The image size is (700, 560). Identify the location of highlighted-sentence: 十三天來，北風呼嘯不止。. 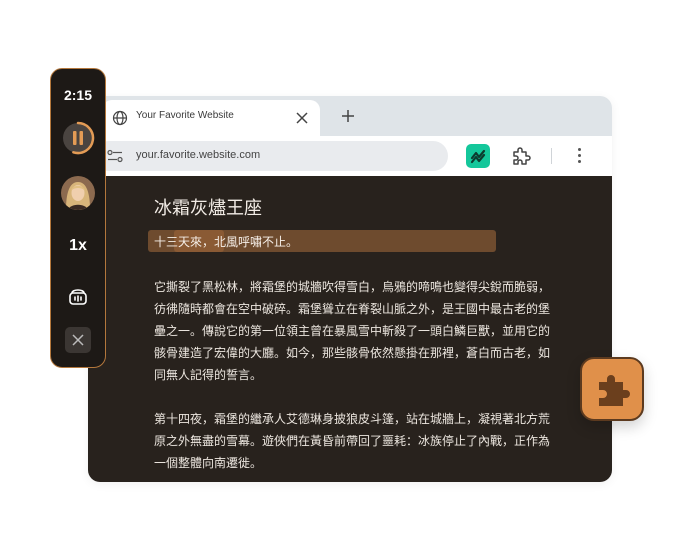
(226, 242).